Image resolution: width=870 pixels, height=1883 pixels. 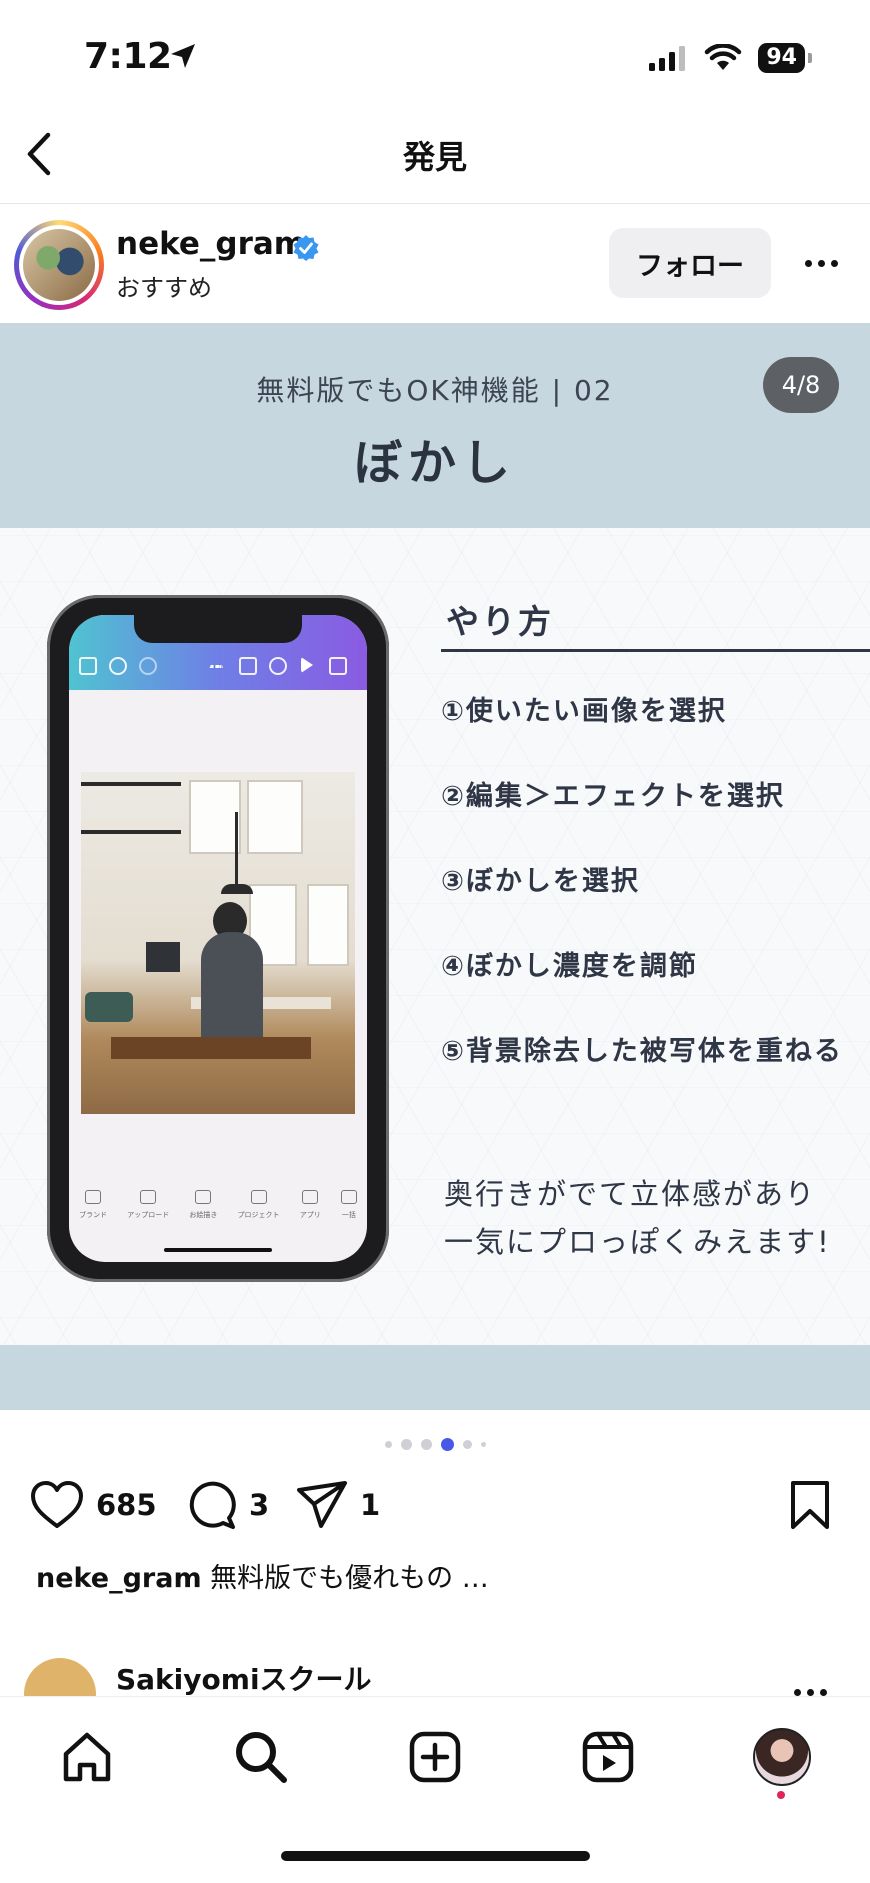 What do you see at coordinates (584, 711) in the screenshot?
I see `step-1: ①使いたい画像を選択` at bounding box center [584, 711].